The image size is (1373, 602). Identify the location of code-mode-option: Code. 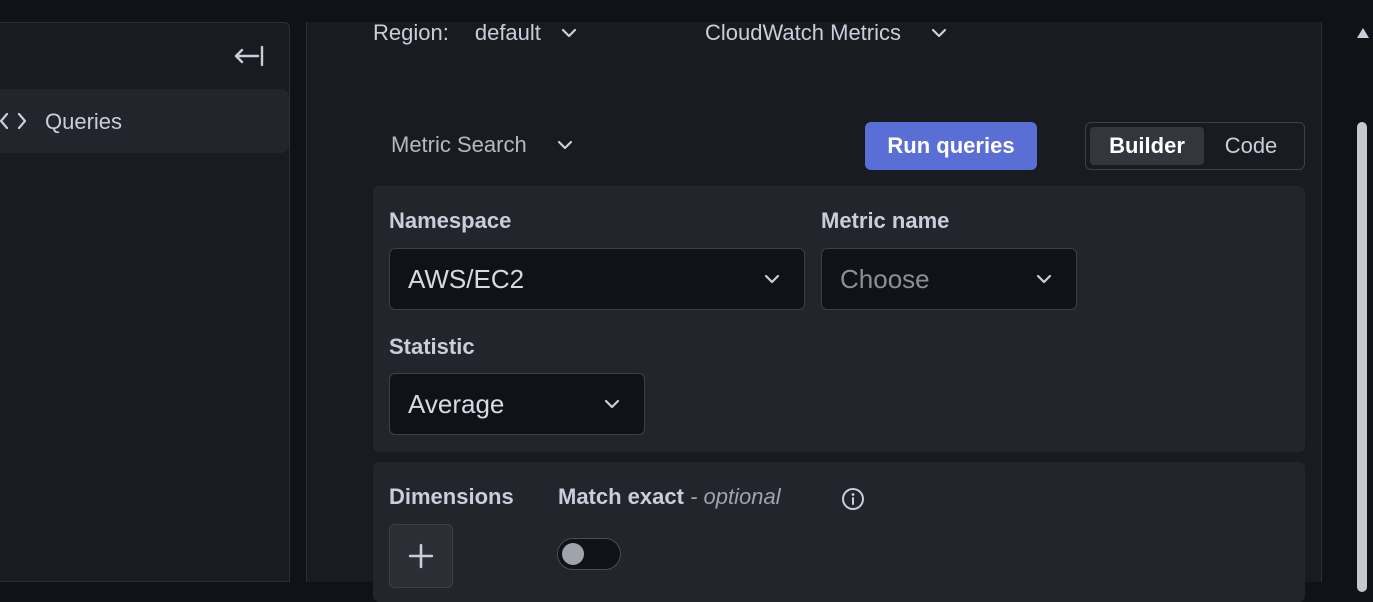
(1251, 146).